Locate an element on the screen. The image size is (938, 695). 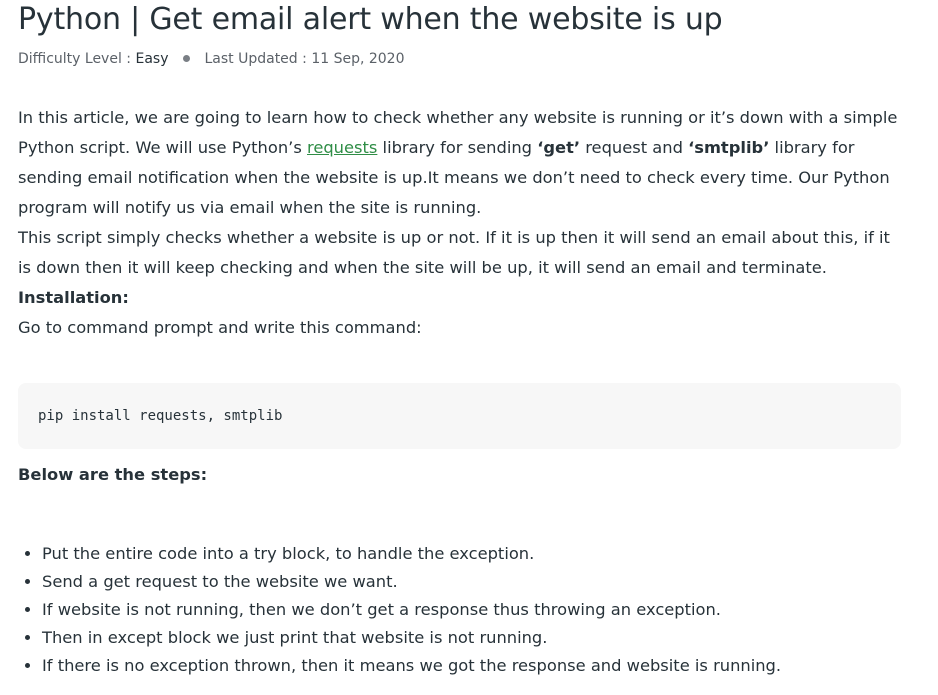
steps-heading: Below are the steps: is located at coordinates (113, 474).